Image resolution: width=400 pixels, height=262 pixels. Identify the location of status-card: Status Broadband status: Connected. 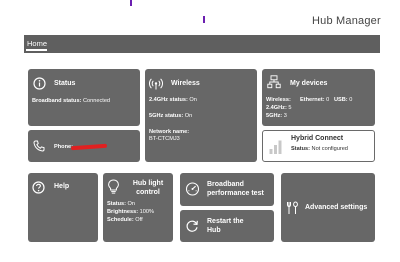
(84, 97).